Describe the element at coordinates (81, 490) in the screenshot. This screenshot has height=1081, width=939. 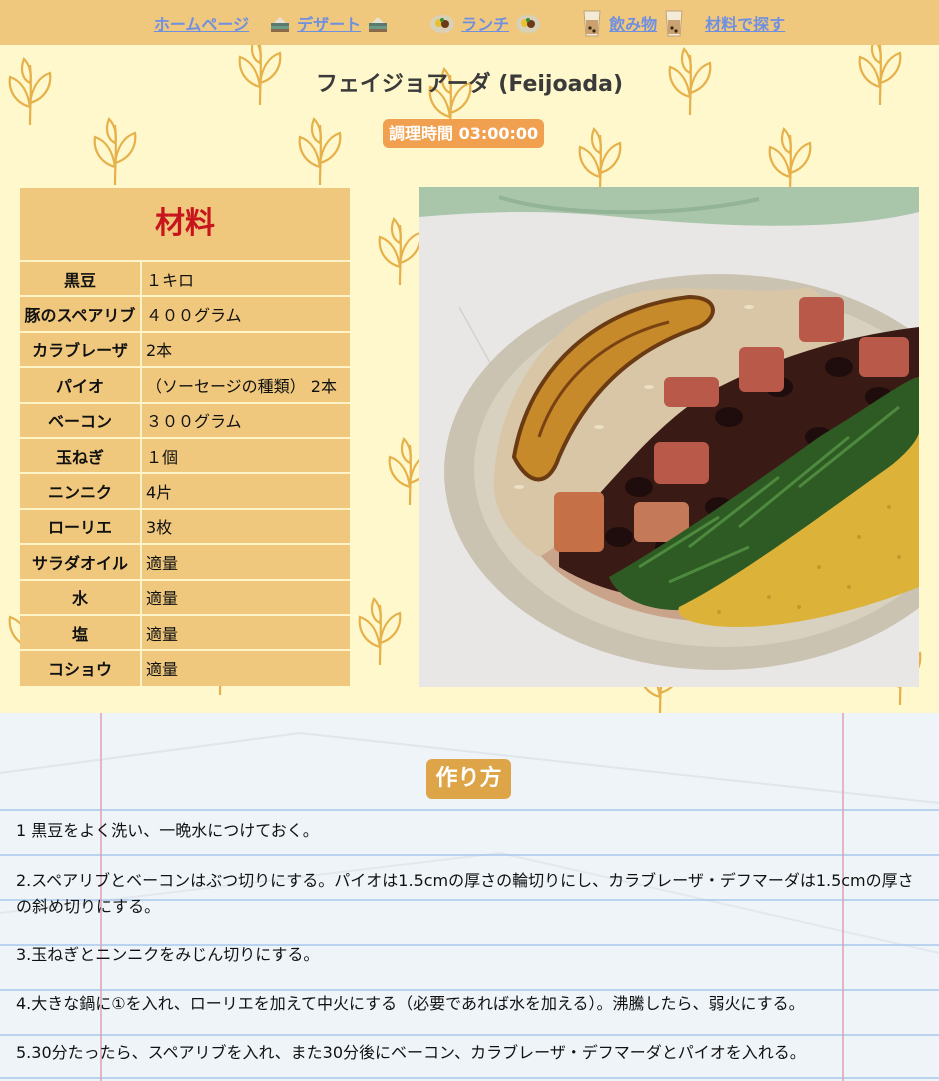
I see `ingredient-name: ニンニク` at that location.